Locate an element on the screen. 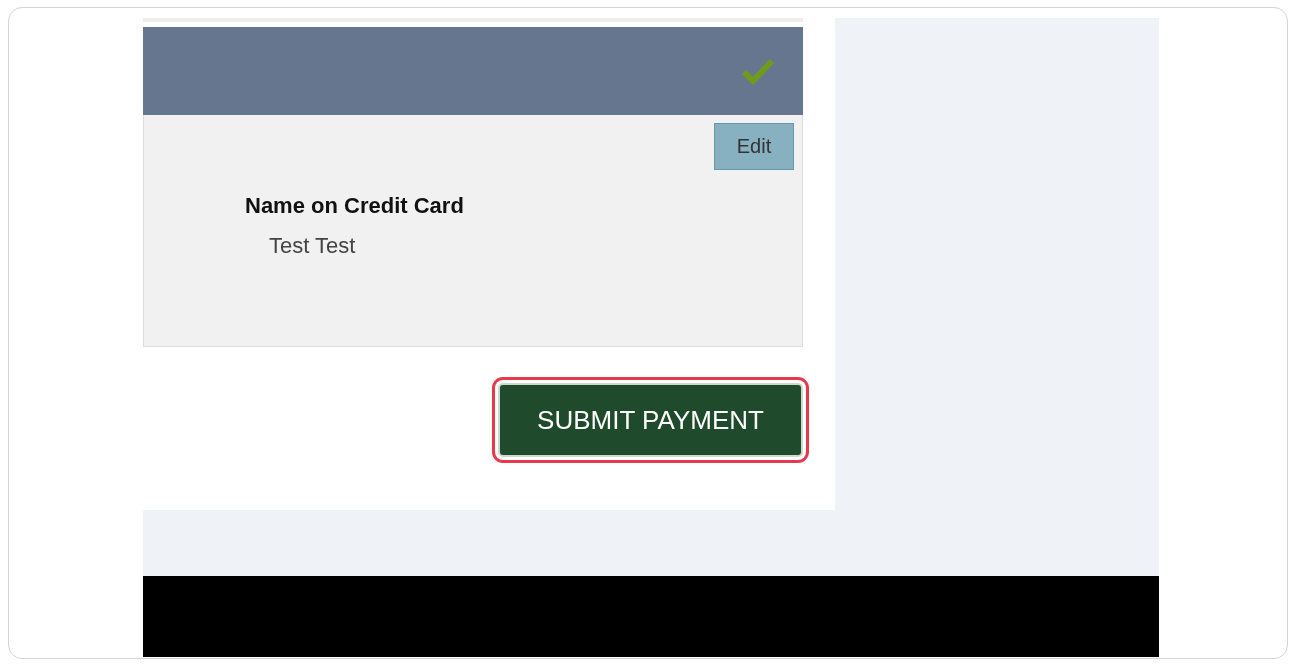 This screenshot has height=667, width=1296. edit-button: Edit is located at coordinates (754, 146).